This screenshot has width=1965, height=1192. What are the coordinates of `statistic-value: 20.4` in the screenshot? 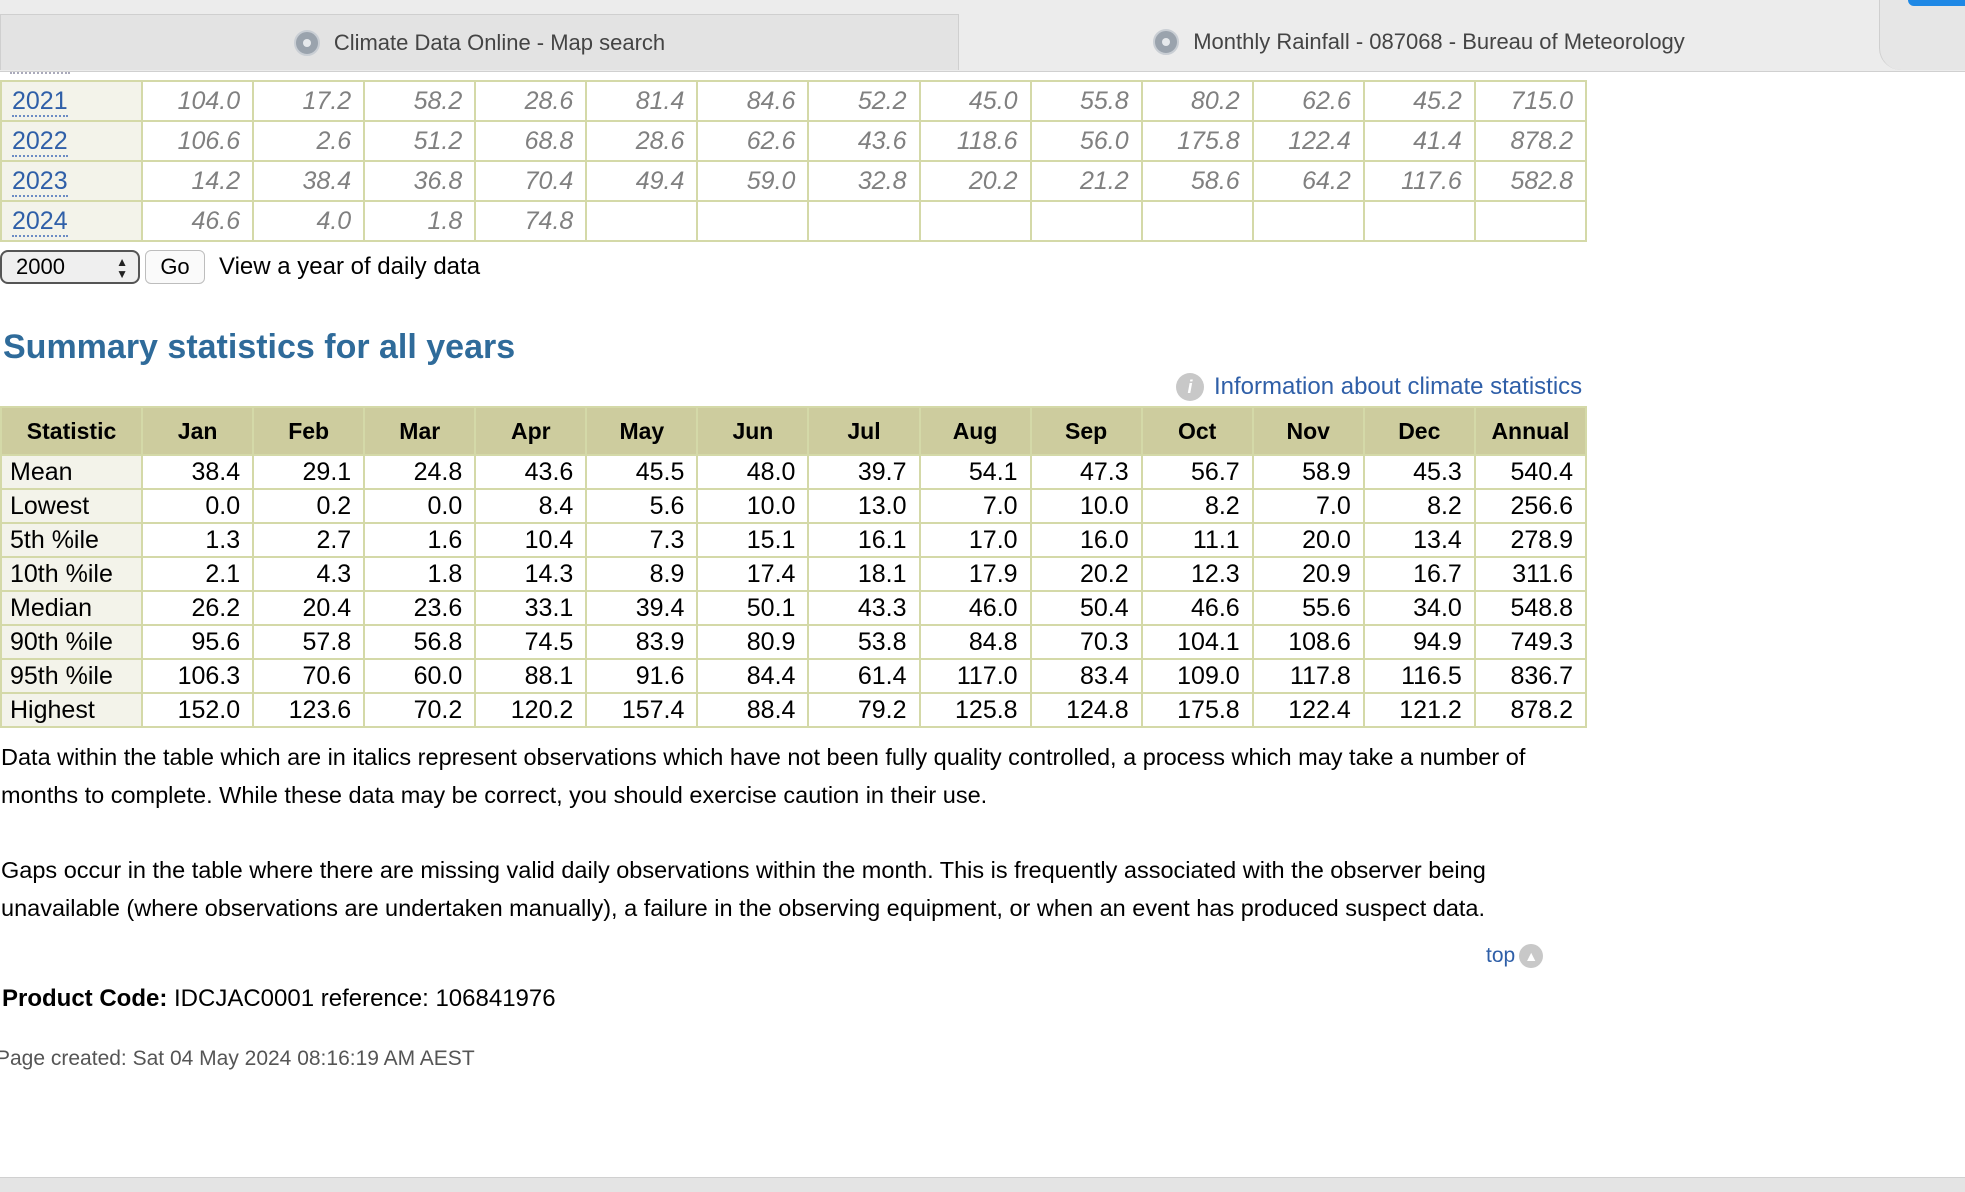 It's located at (309, 608).